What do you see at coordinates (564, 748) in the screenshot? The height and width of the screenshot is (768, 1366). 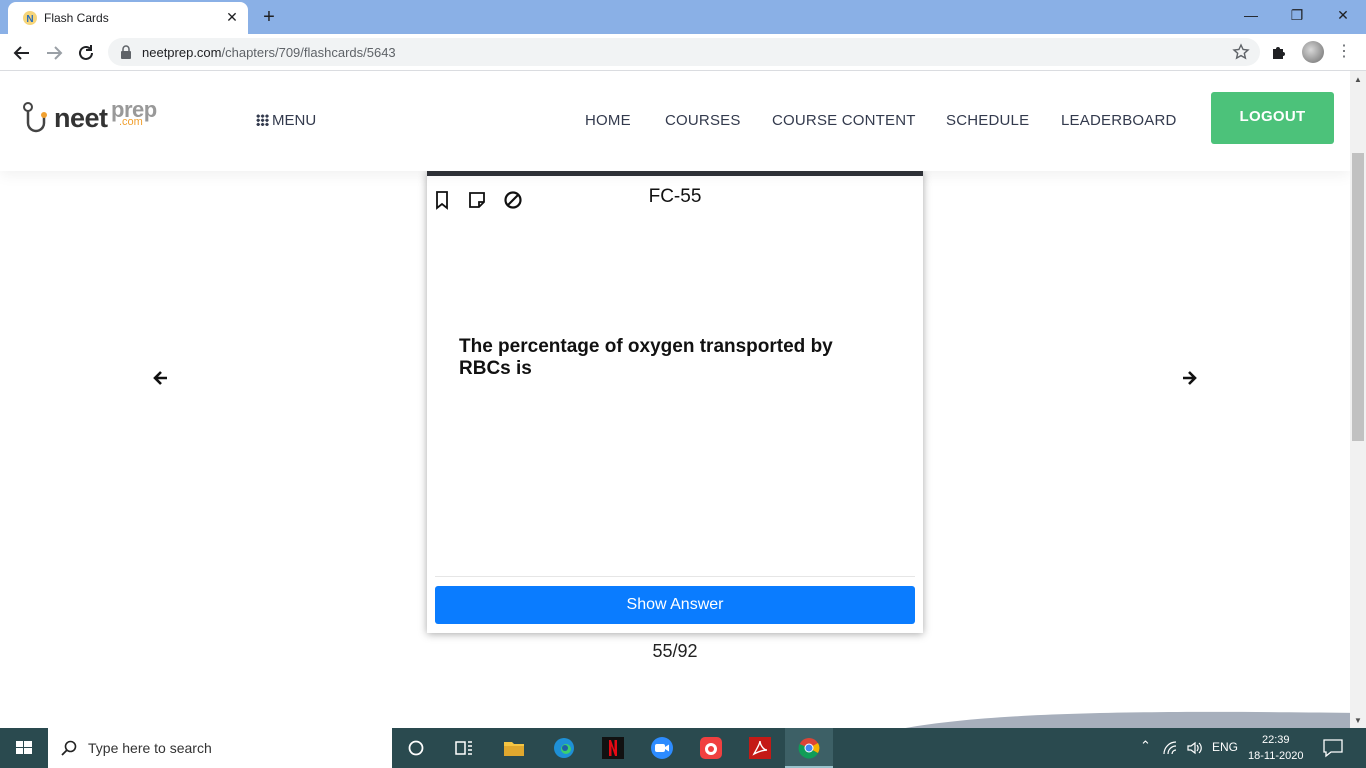 I see `edge-browser-icon` at bounding box center [564, 748].